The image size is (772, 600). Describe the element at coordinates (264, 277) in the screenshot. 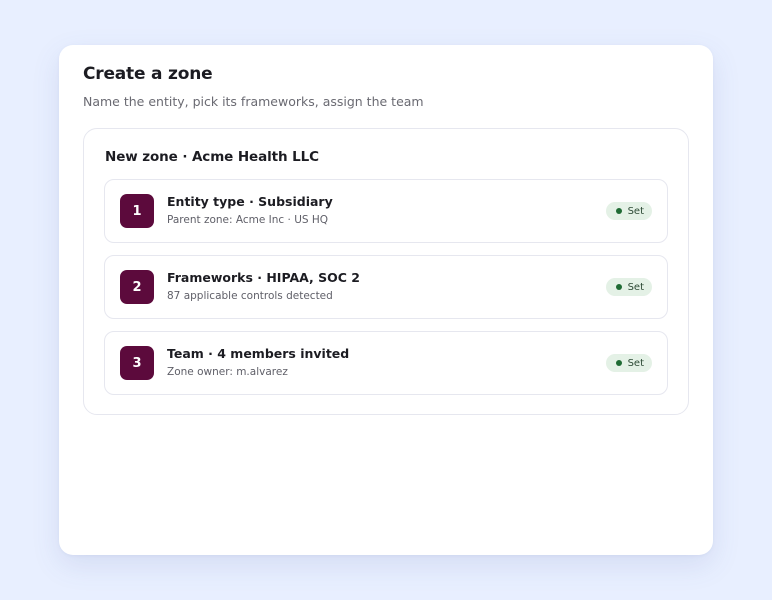

I see `step-title: Frameworks · HIPAA, SOC 2` at that location.